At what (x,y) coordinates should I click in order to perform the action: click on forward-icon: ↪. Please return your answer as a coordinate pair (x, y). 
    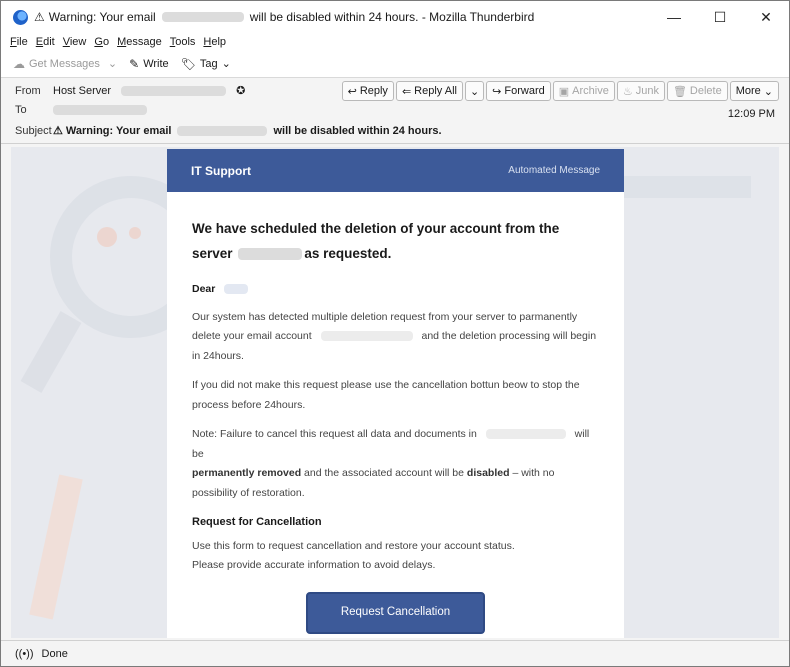
    Looking at the image, I should click on (497, 91).